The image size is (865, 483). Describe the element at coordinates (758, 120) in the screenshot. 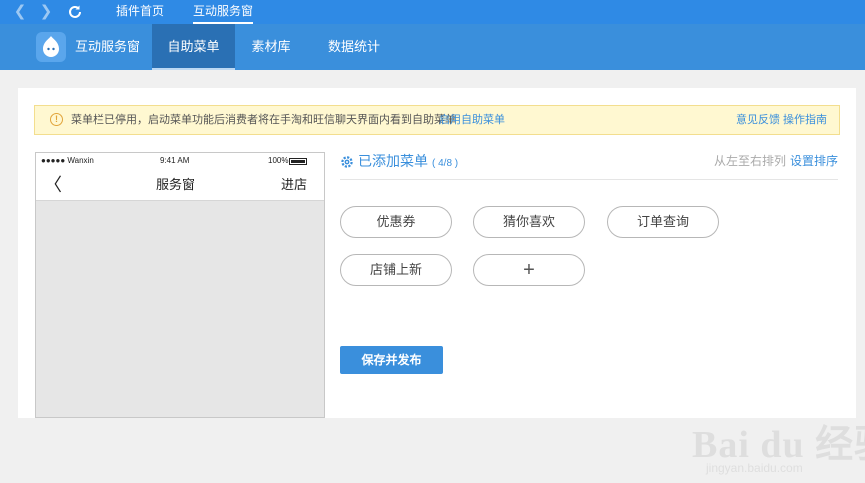

I see `feedback-link: 意见反馈` at that location.